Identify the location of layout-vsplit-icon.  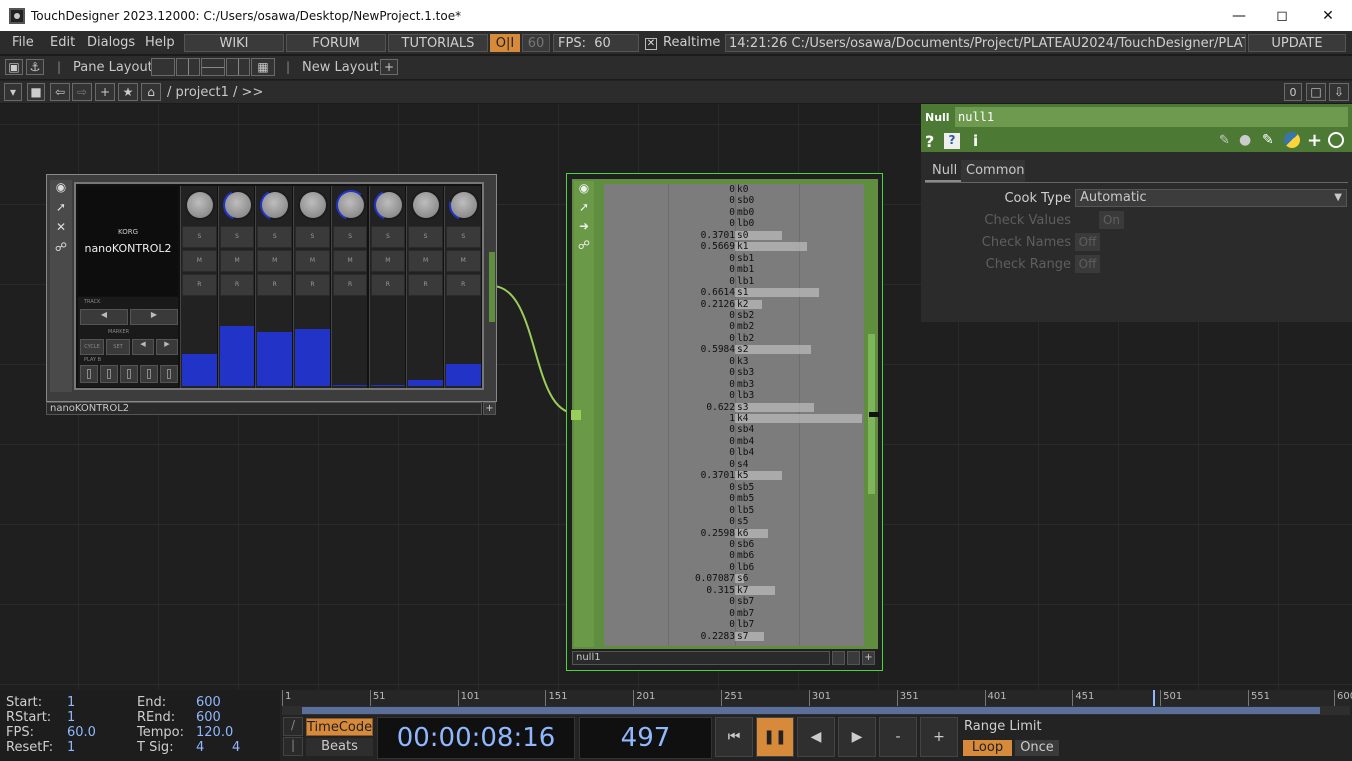
(188, 67).